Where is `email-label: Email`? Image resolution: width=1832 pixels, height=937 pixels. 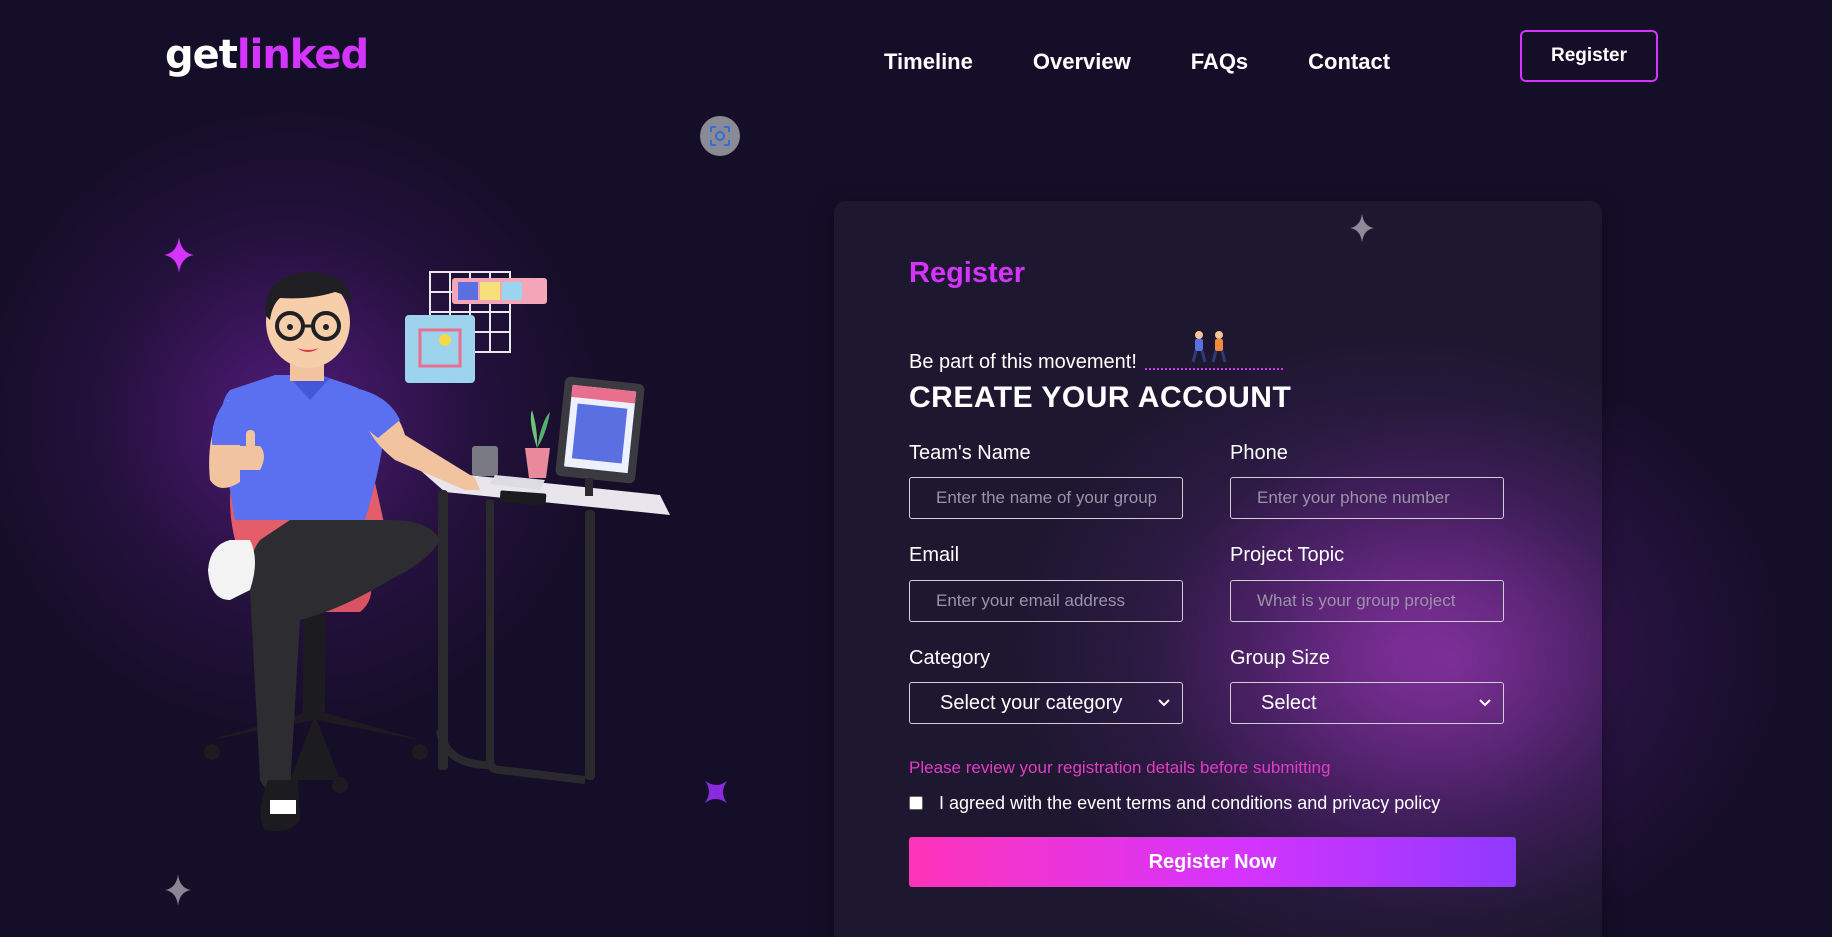
email-label: Email is located at coordinates (934, 555).